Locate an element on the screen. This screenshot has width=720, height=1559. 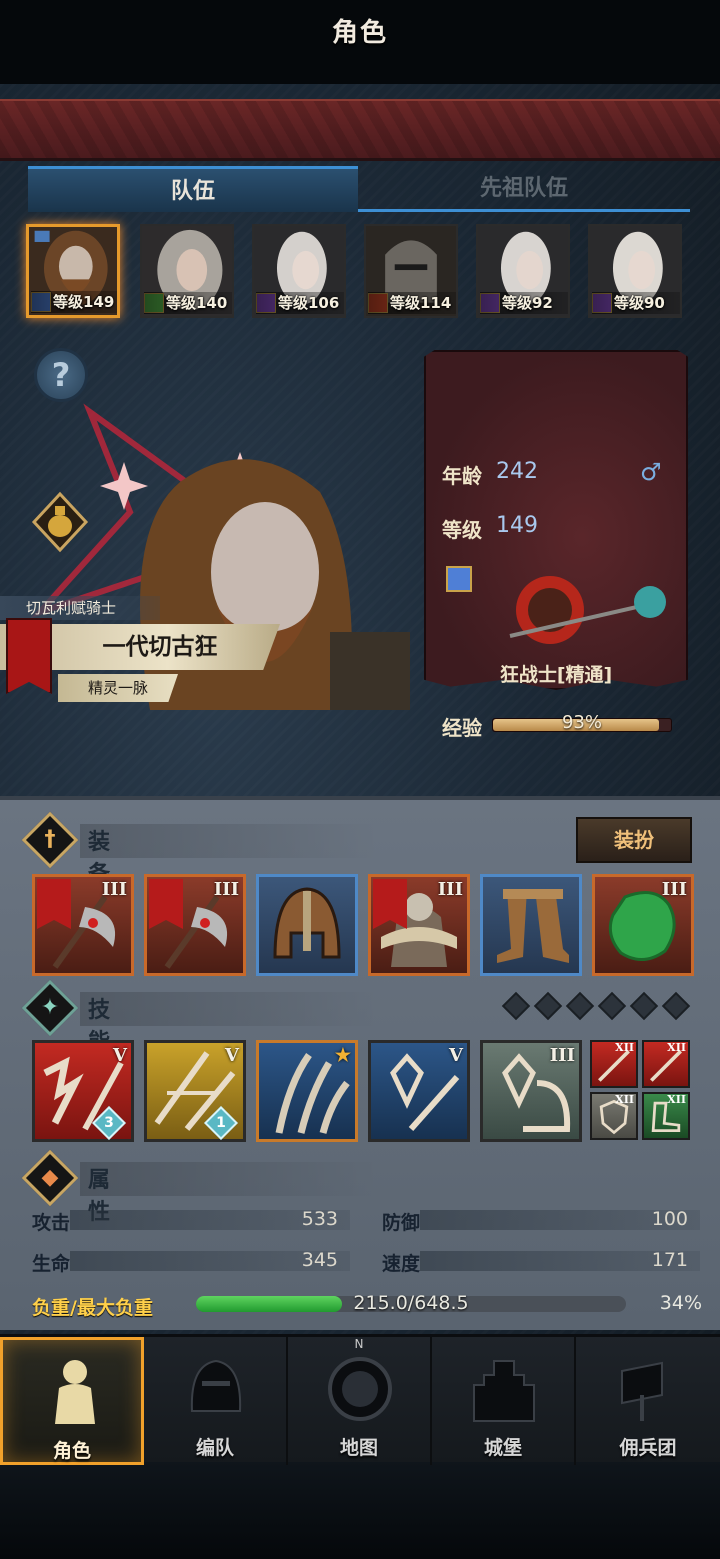
passive-skill-1: XII is located at coordinates (614, 1064).